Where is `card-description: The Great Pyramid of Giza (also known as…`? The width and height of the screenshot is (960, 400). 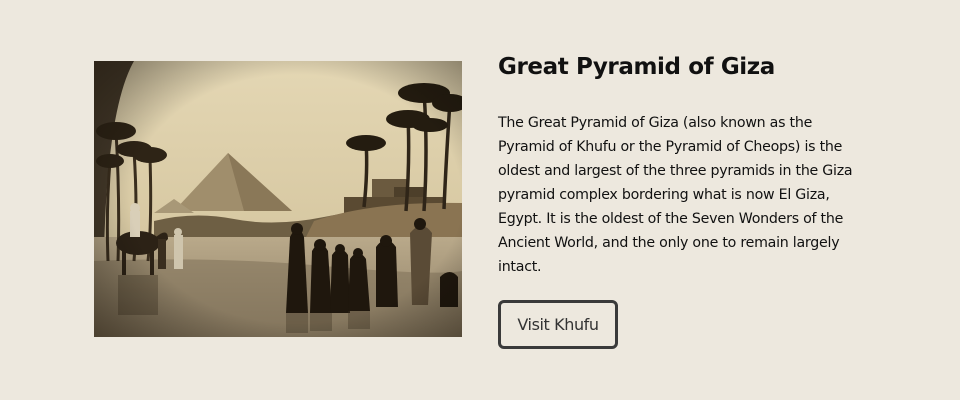 card-description: The Great Pyramid of Giza (also known as… is located at coordinates (675, 195).